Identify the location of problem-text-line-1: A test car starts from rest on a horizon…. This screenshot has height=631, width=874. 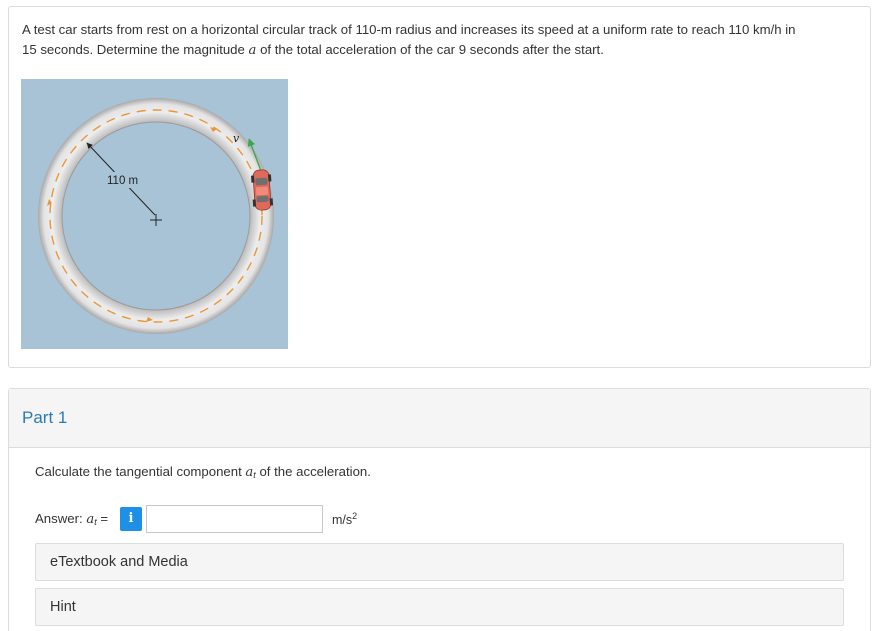
(409, 29).